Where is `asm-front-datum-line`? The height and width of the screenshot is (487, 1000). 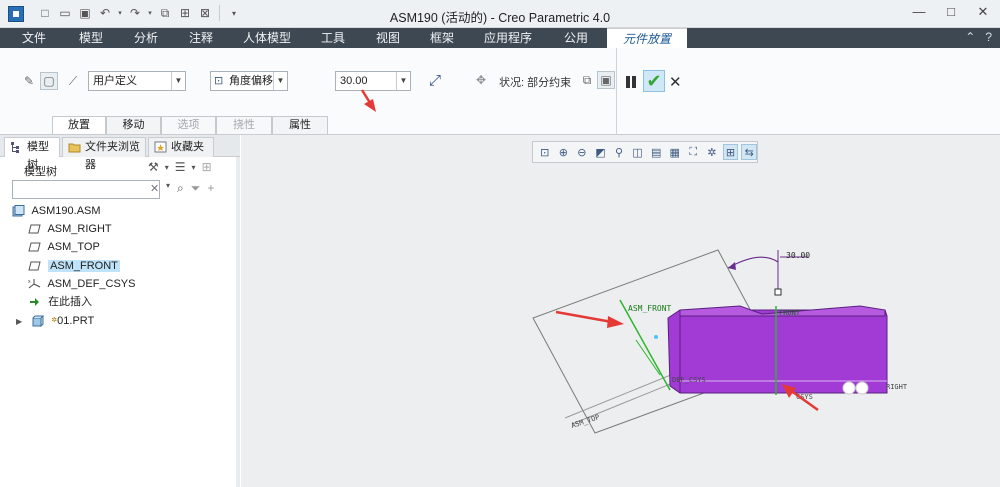 asm-front-datum-line is located at coordinates (645, 345).